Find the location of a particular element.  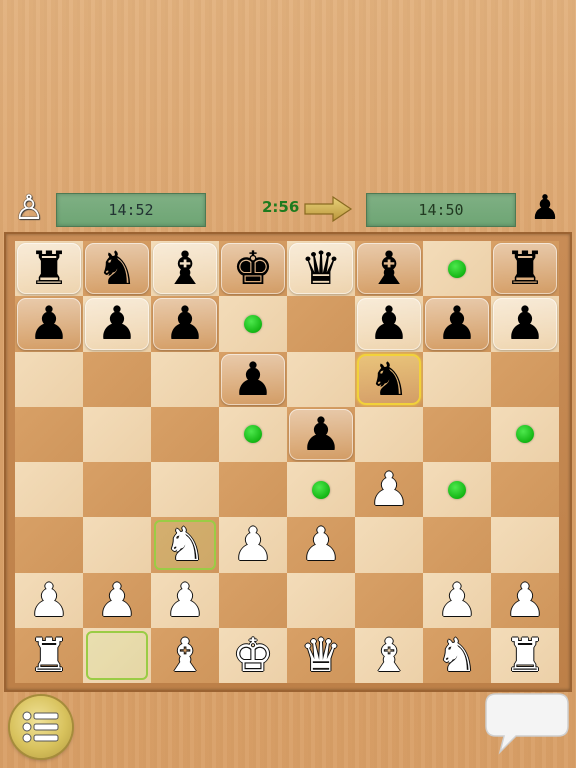

square-c7: ♟ is located at coordinates (185, 324).